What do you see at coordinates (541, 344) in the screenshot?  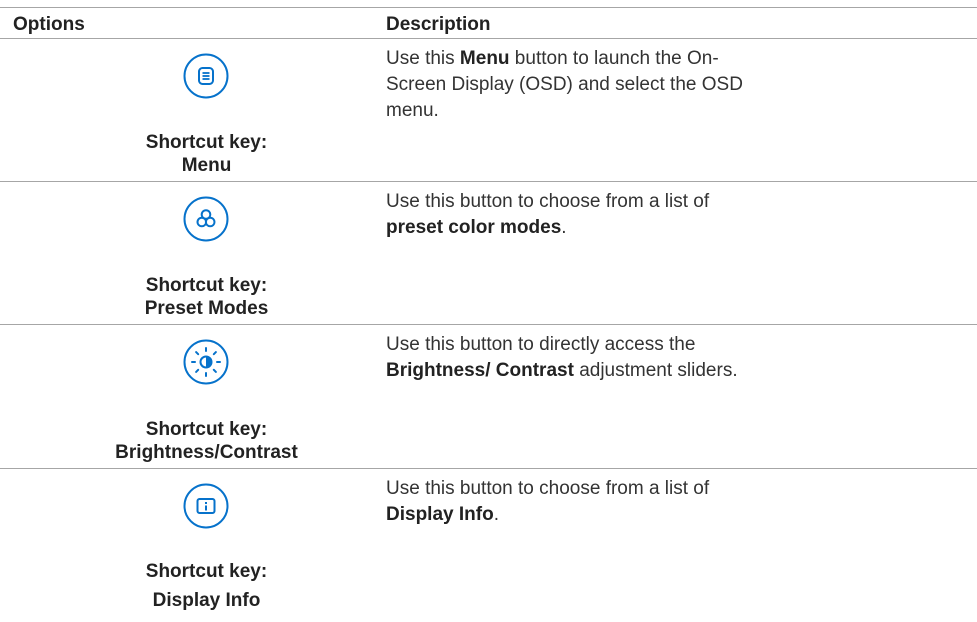 I see `desc-text: Use this button to directly access the` at bounding box center [541, 344].